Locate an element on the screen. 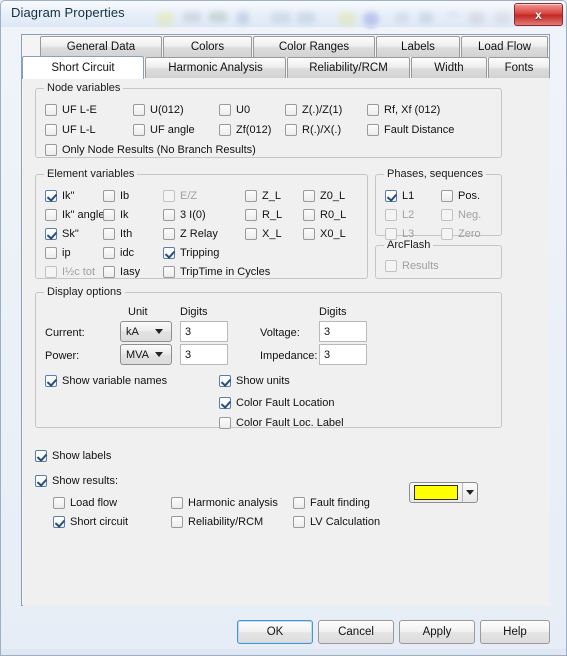  checkbox-label: Z(.)/Z(1) is located at coordinates (322, 110).